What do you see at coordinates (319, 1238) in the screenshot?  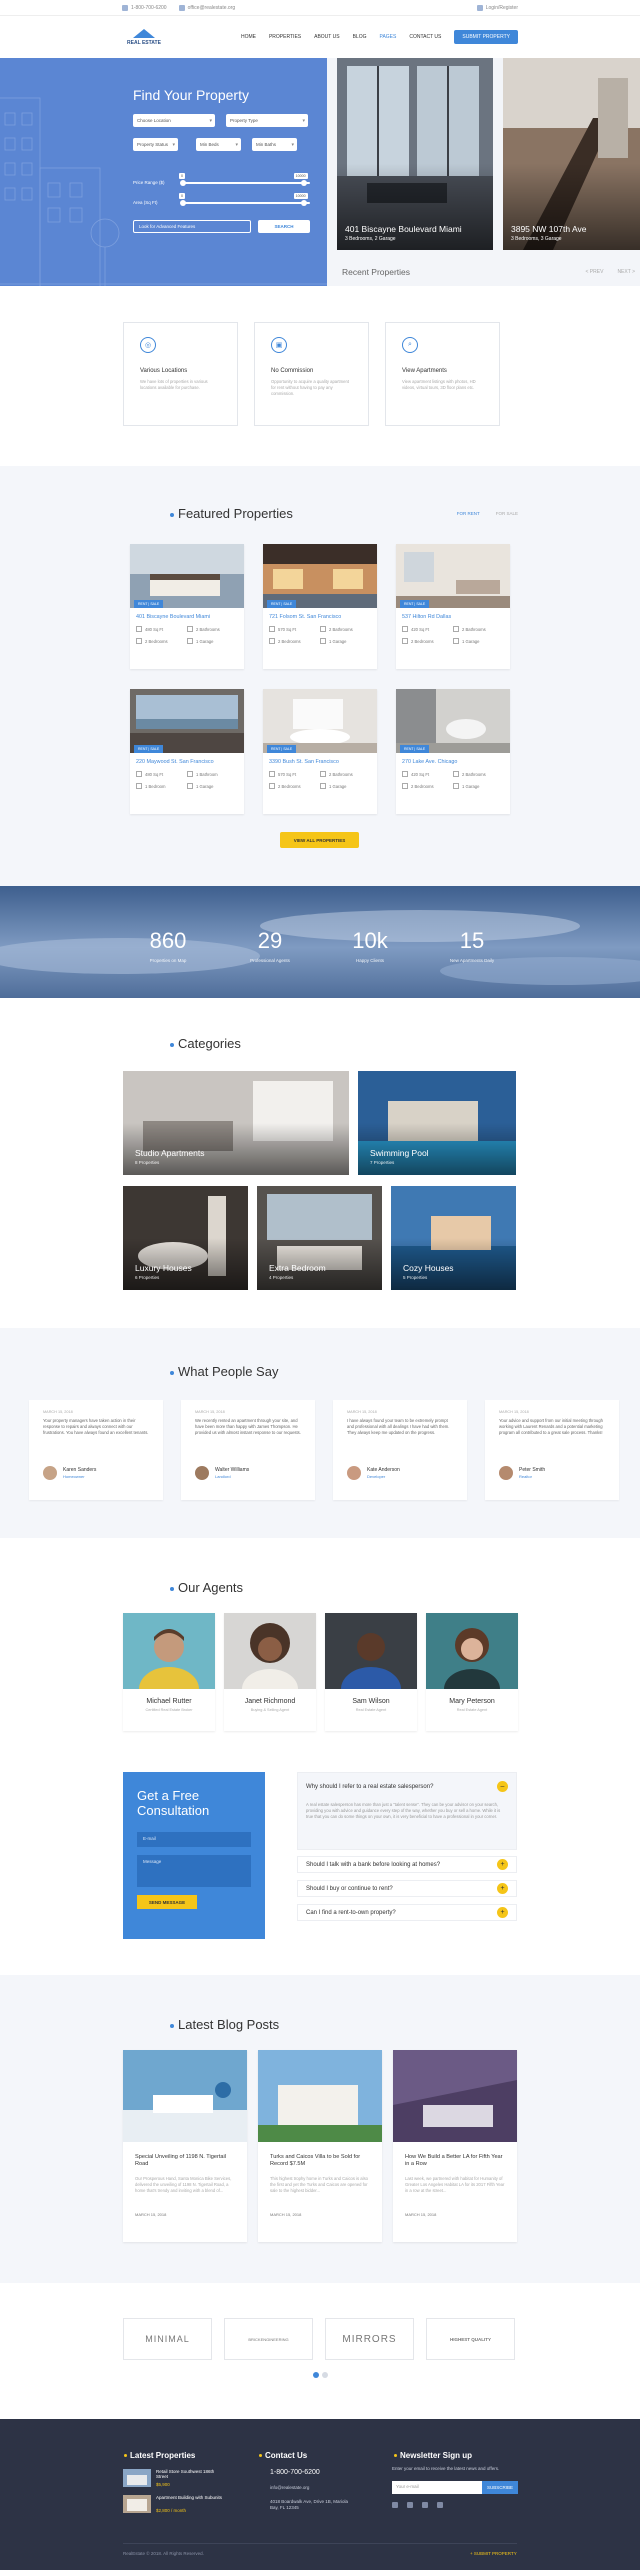 I see `category-tile: Extra Bedroom 4 Properties` at bounding box center [319, 1238].